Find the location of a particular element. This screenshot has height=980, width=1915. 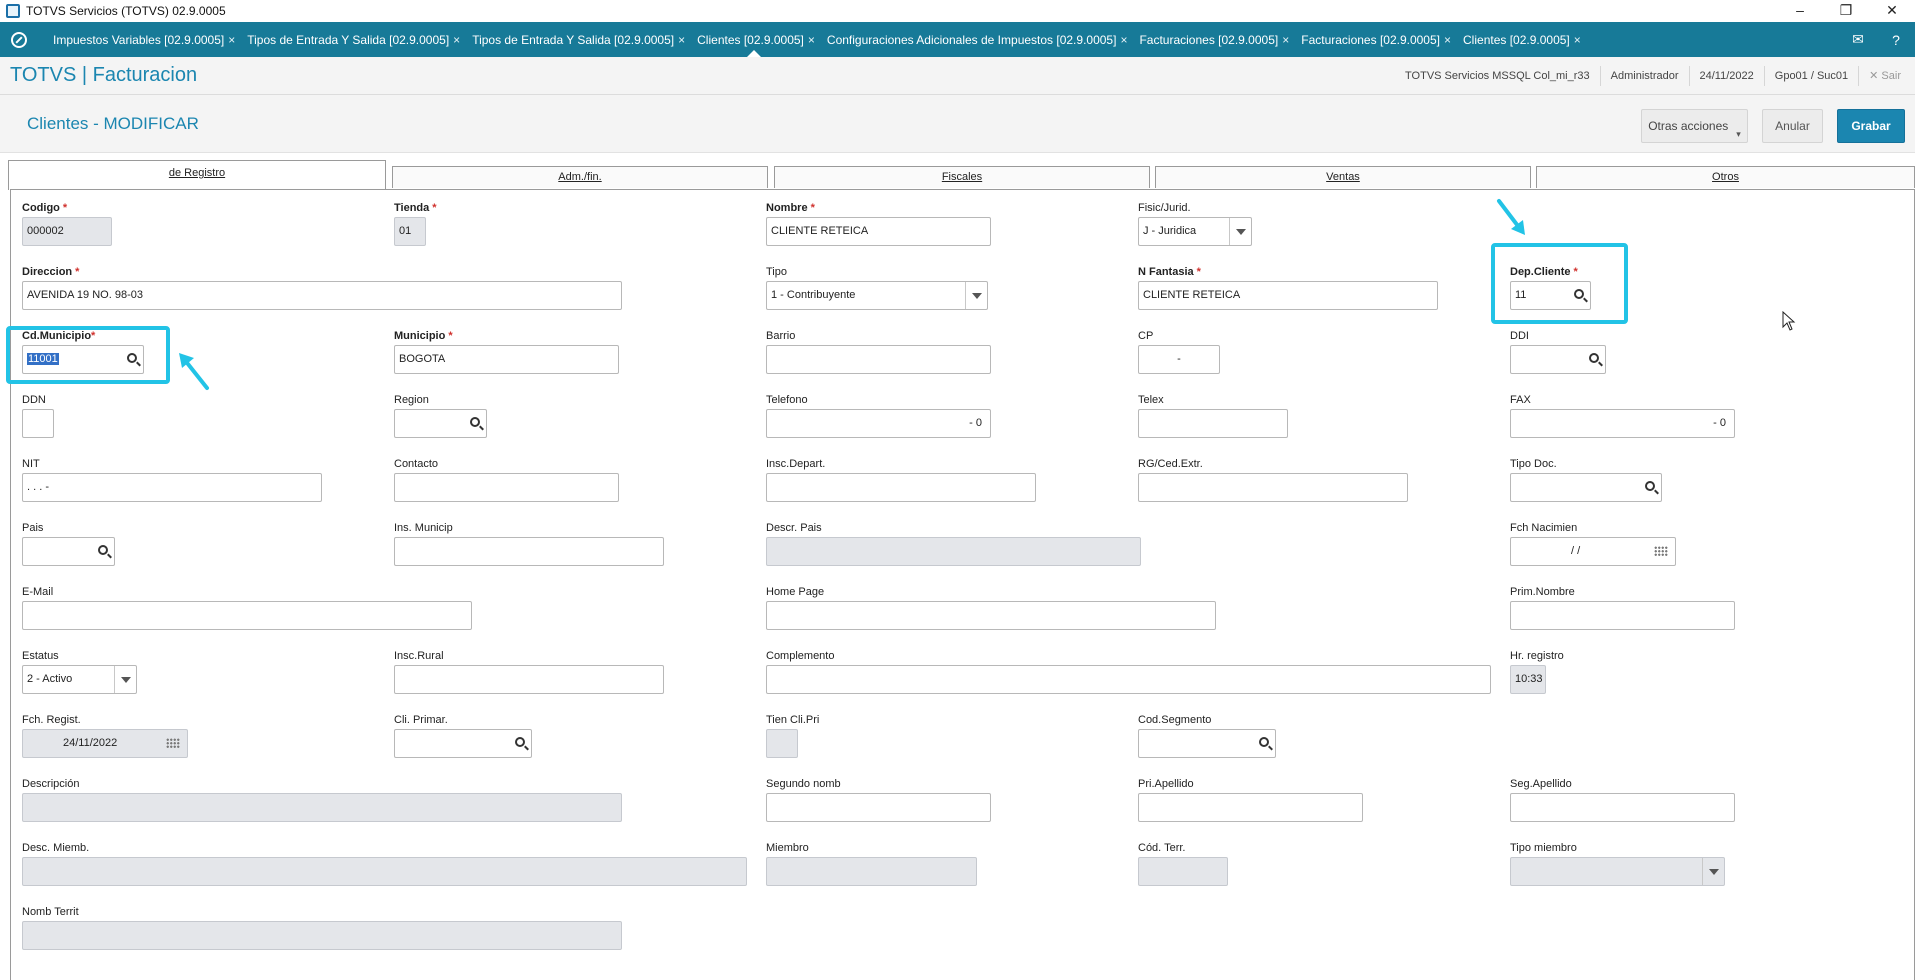

tab-facturaciones: Facturaciones [02.9.0005] × is located at coordinates (1212, 39).